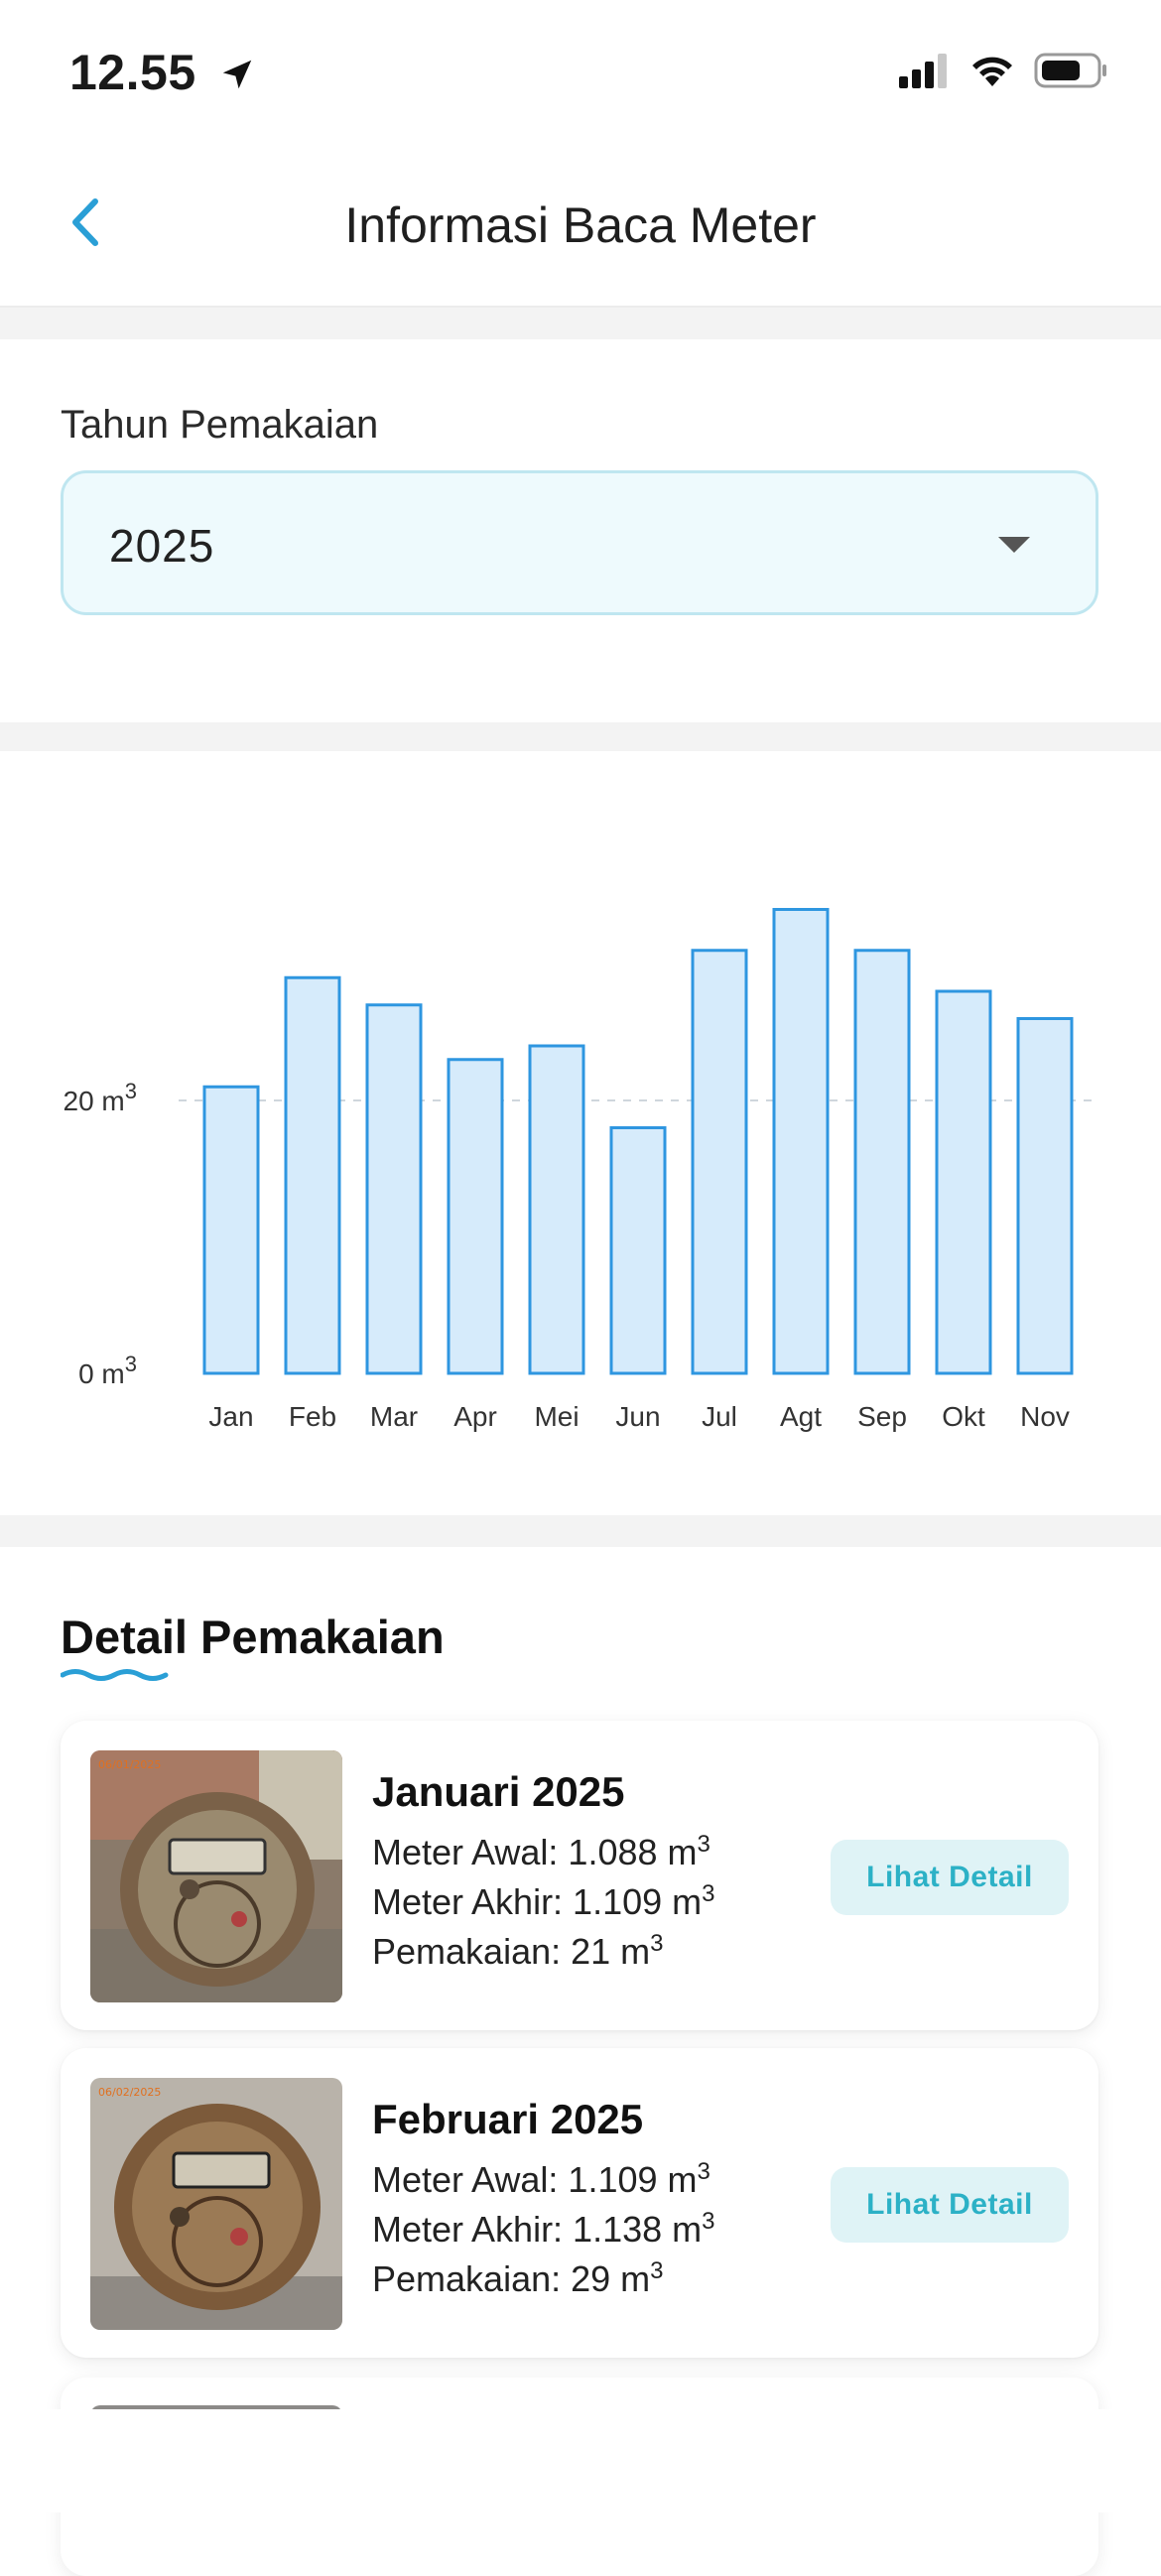 This screenshot has width=1161, height=2576. I want to click on dropdown-arrow-icon, so click(1014, 545).